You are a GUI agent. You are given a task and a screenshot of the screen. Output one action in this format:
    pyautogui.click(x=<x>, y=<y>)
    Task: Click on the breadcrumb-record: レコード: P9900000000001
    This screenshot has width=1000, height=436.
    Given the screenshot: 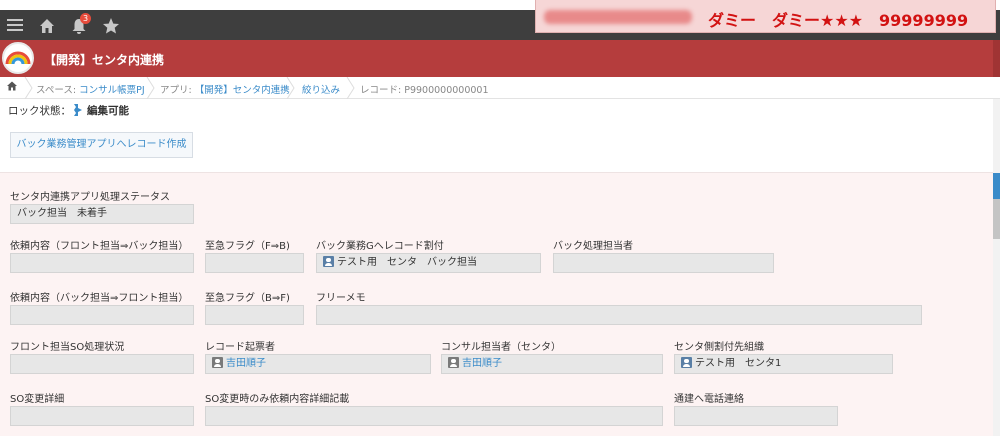 What is the action you would take?
    pyautogui.click(x=424, y=90)
    